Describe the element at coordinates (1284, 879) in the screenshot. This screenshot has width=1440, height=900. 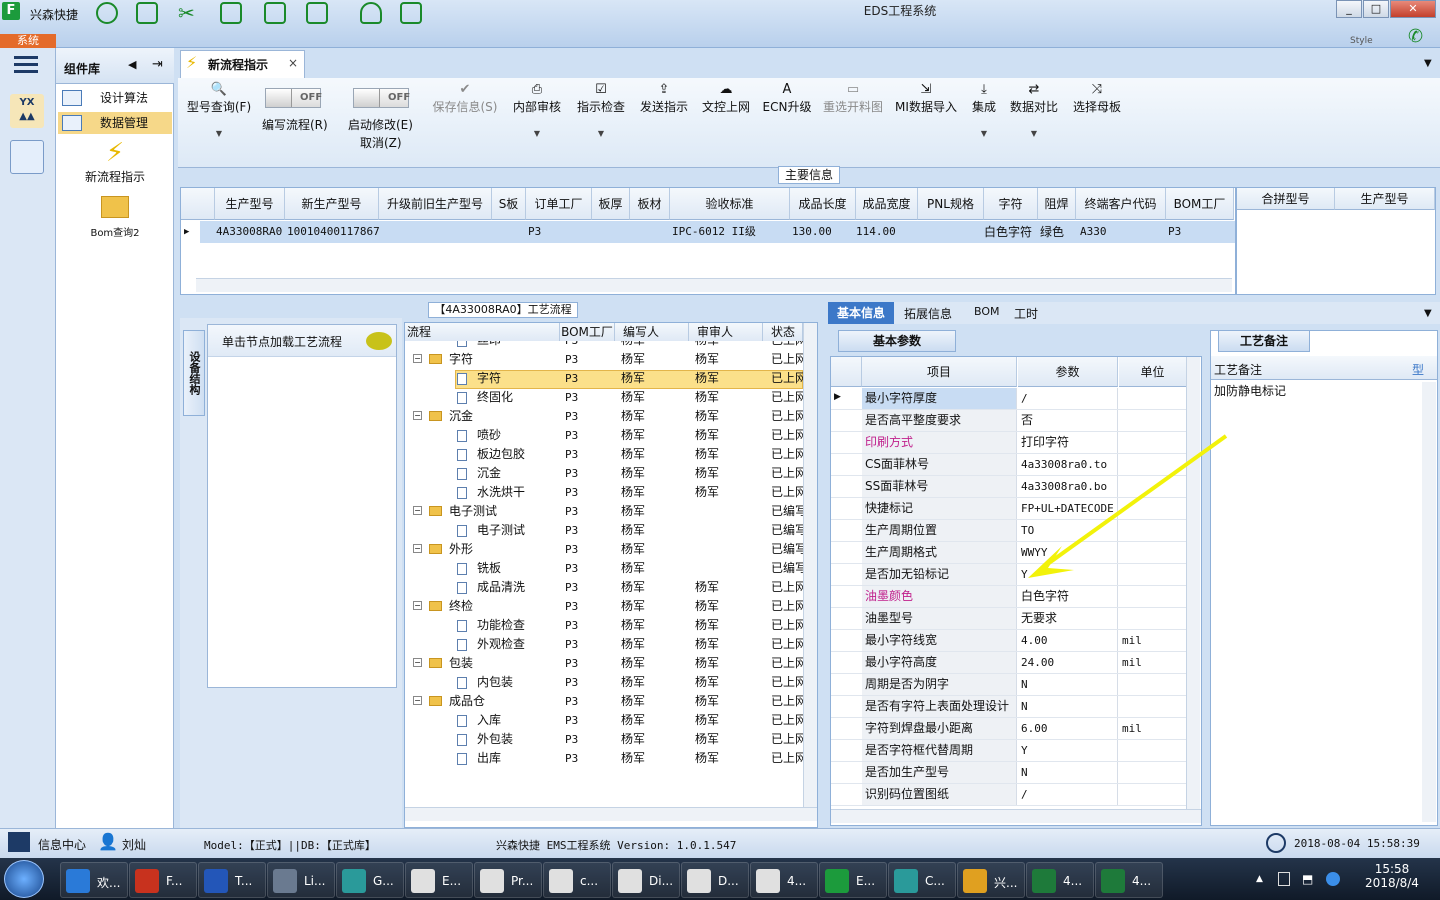
I see `action-center-icon` at that location.